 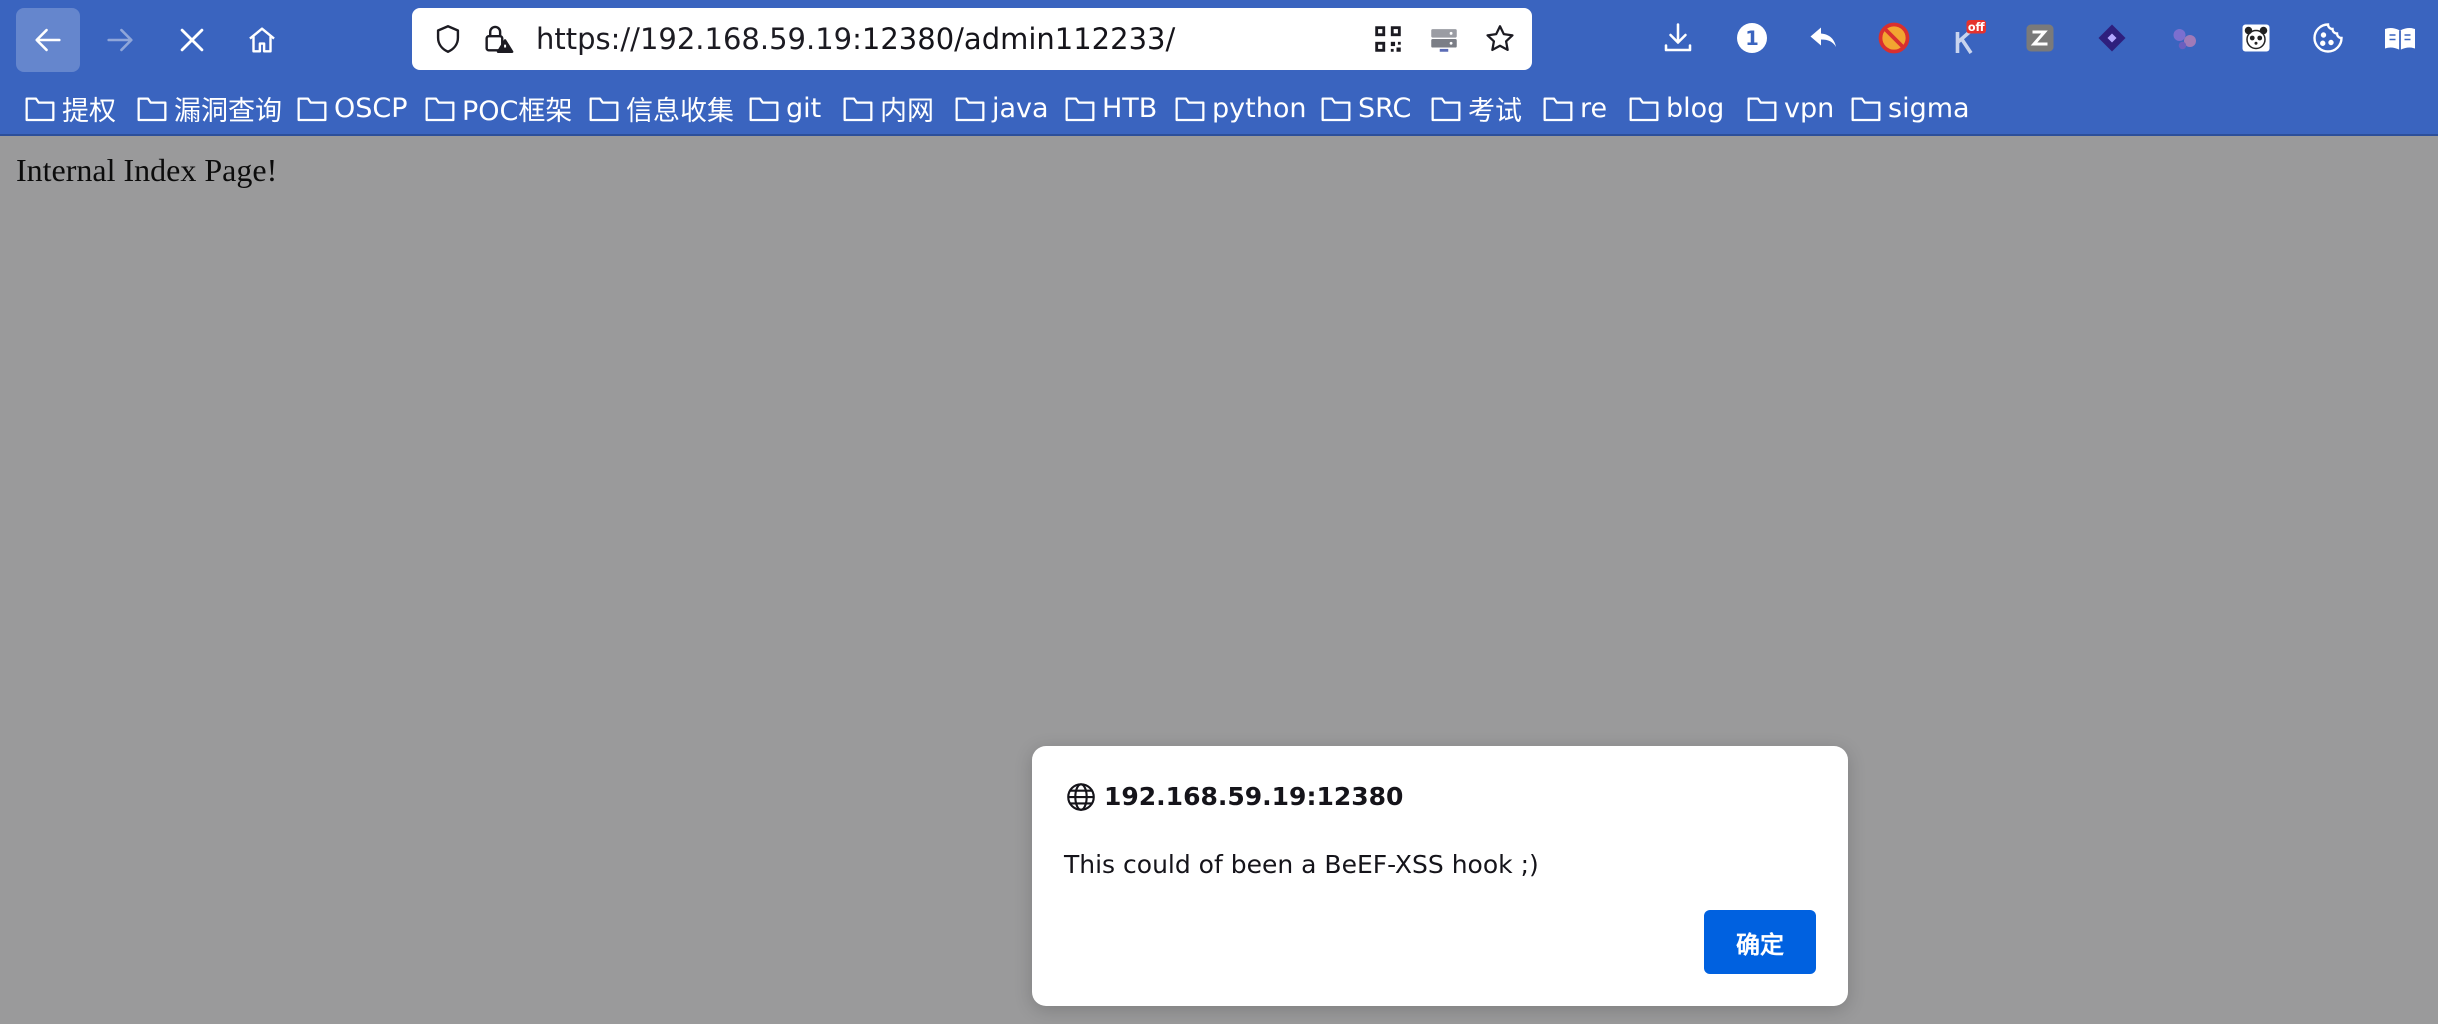 I want to click on badge-count-label: 1, so click(x=1752, y=38).